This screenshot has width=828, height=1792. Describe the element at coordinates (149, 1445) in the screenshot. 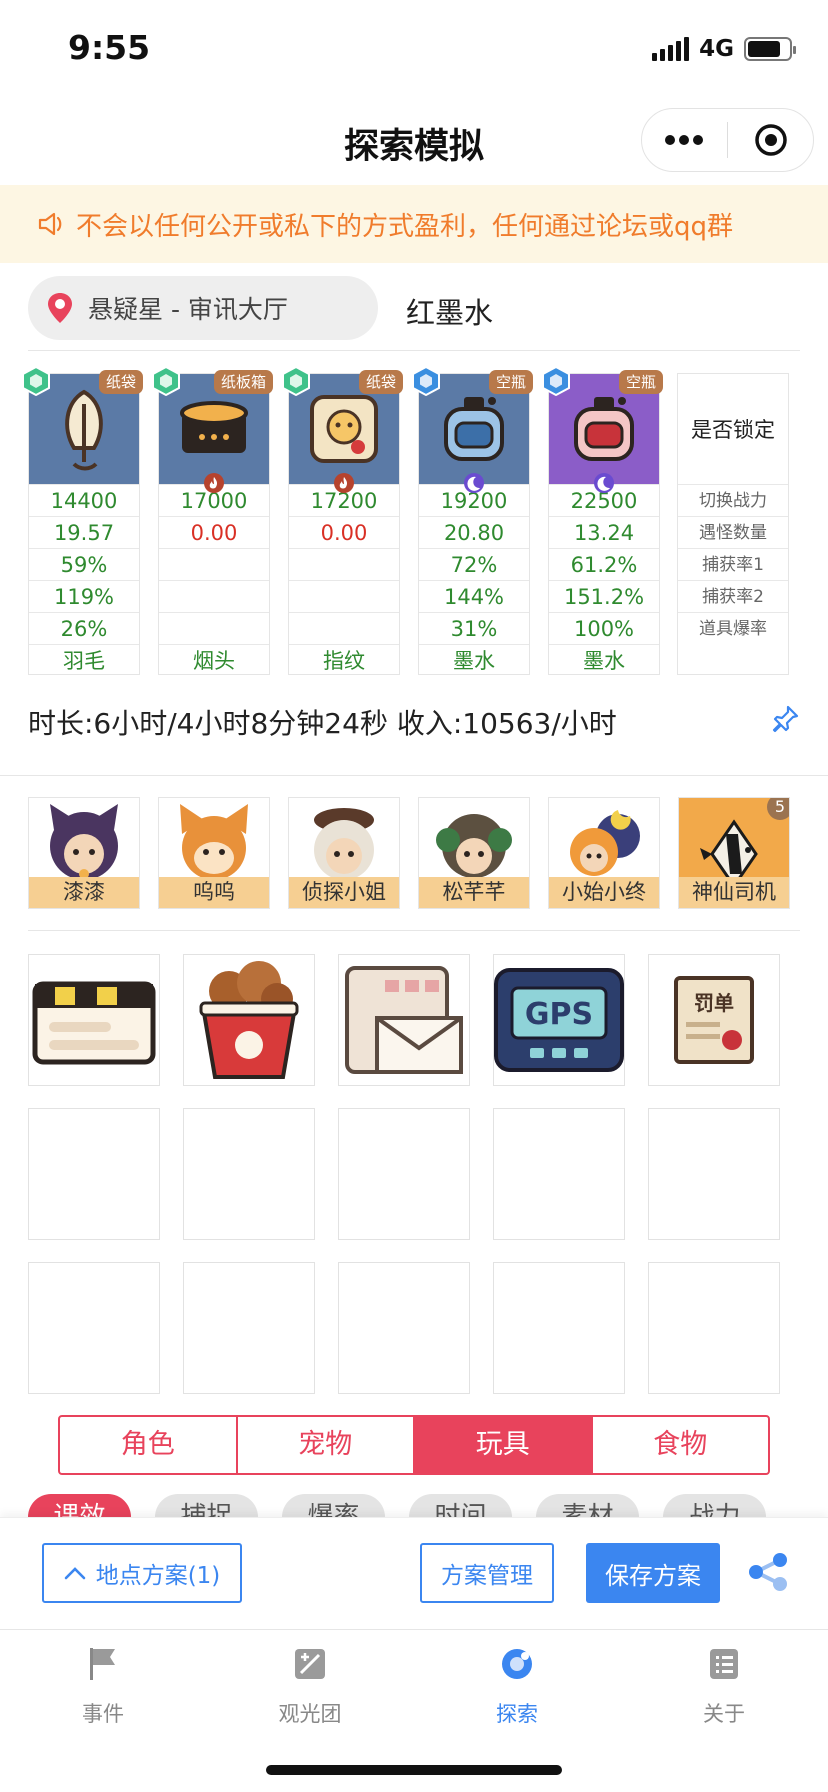

I see `tab-roles: 角色` at that location.